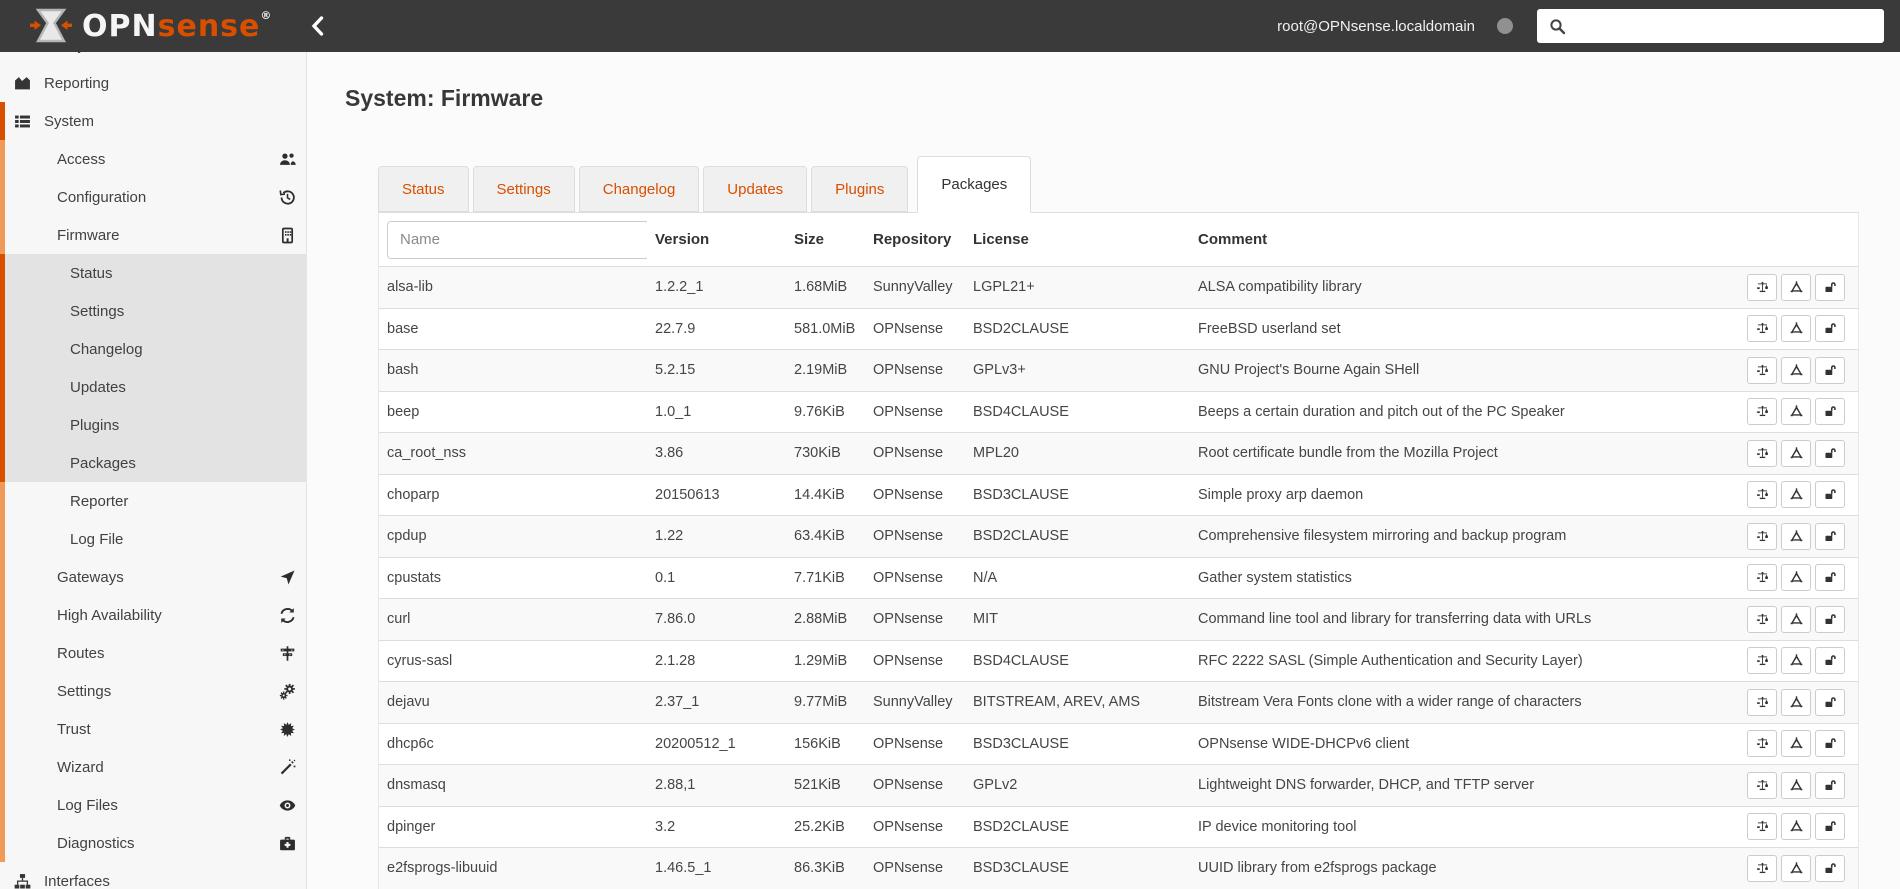 Image resolution: width=1900 pixels, height=889 pixels. What do you see at coordinates (153, 843) in the screenshot?
I see `sidebar-item-diagnostics: Diagnostics` at bounding box center [153, 843].